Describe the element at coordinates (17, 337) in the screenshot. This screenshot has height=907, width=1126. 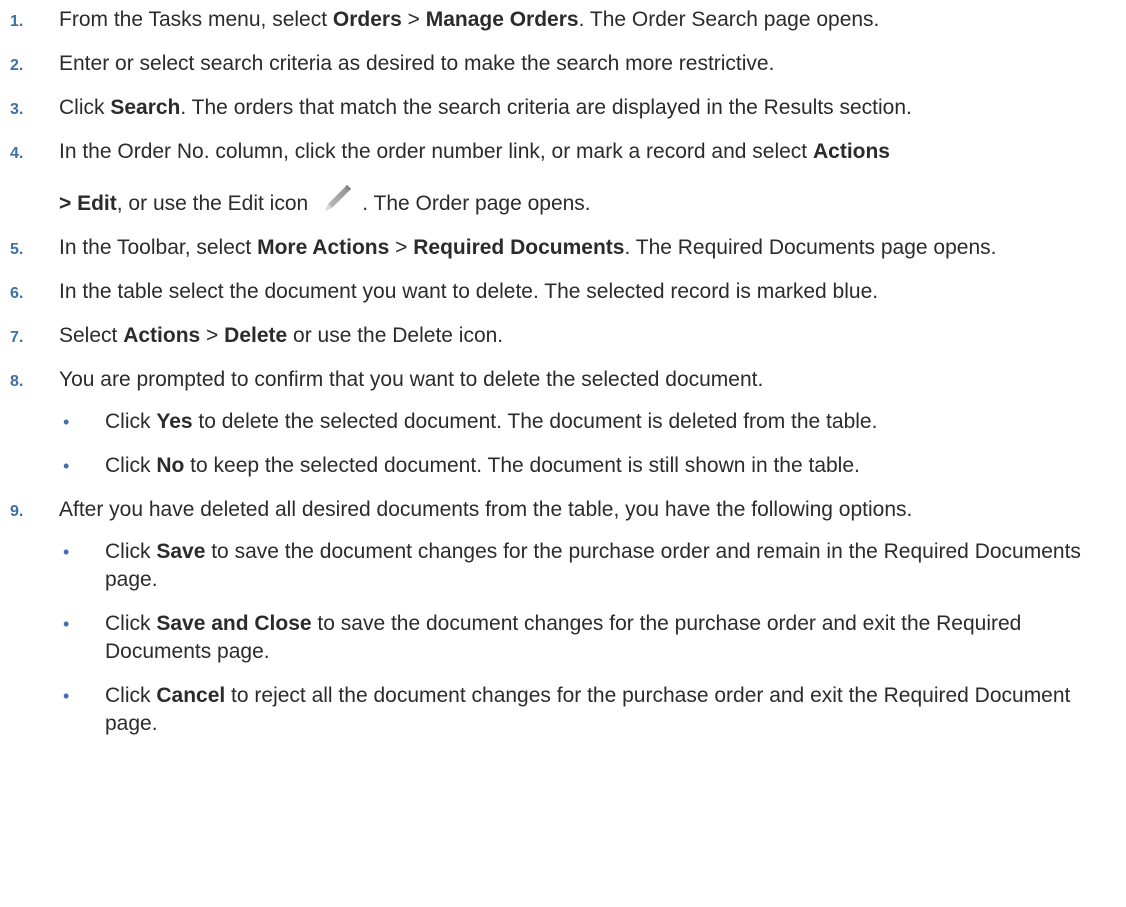
I see `step-number: 7.` at that location.